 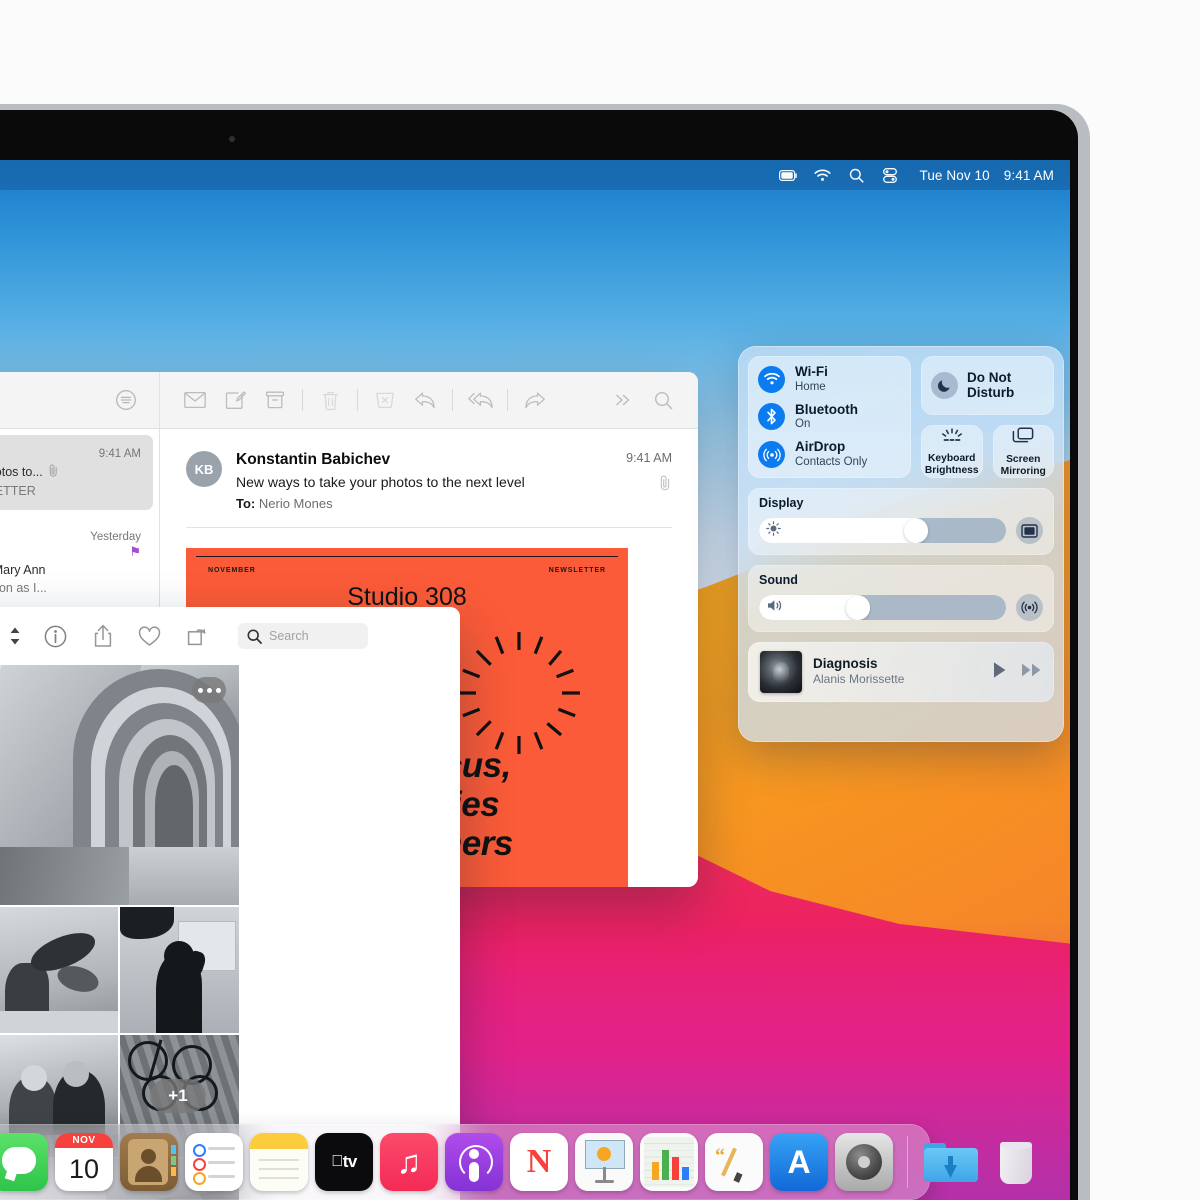 What do you see at coordinates (313, 459) in the screenshot?
I see `message-sender-name: Konstantin Babichev` at bounding box center [313, 459].